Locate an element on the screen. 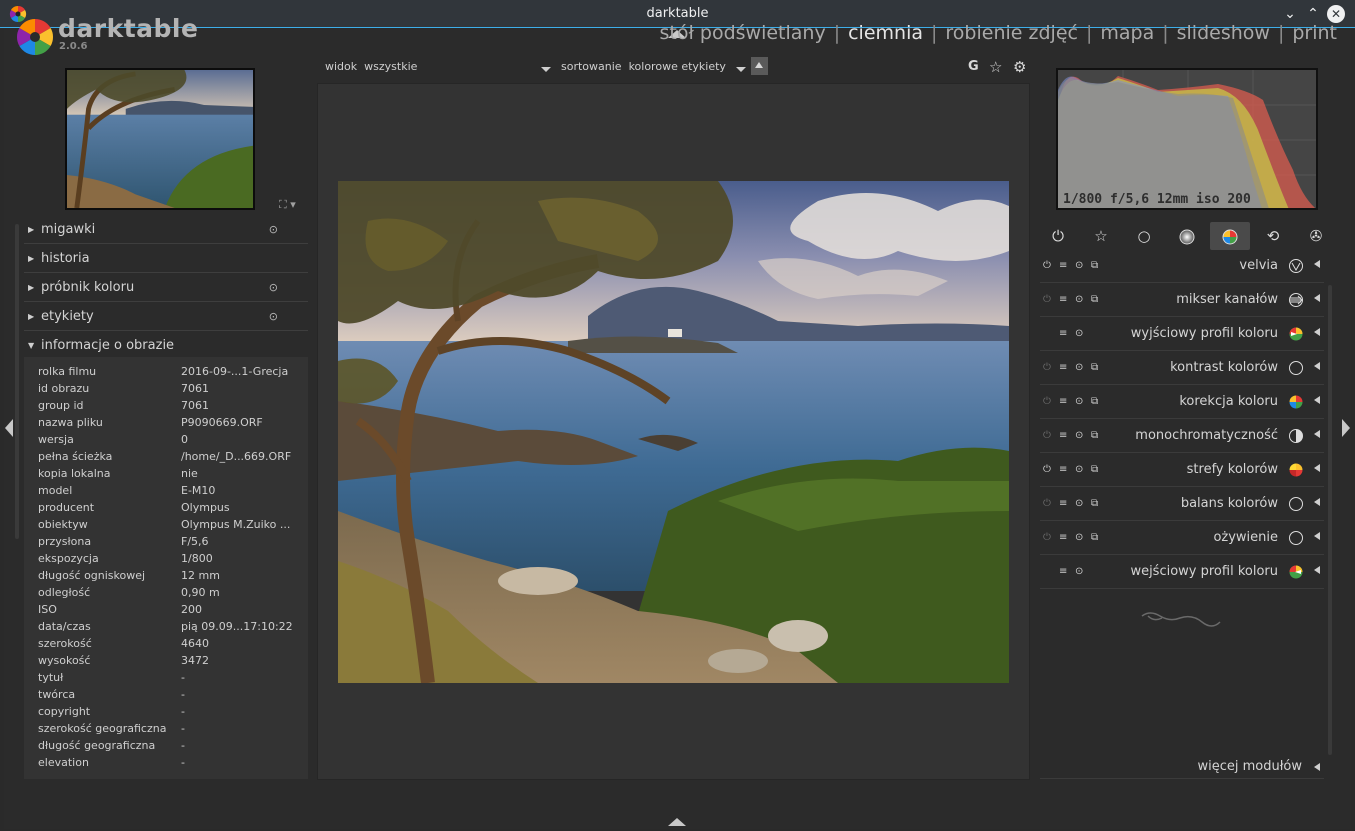  grouping-button: G is located at coordinates (973, 66).